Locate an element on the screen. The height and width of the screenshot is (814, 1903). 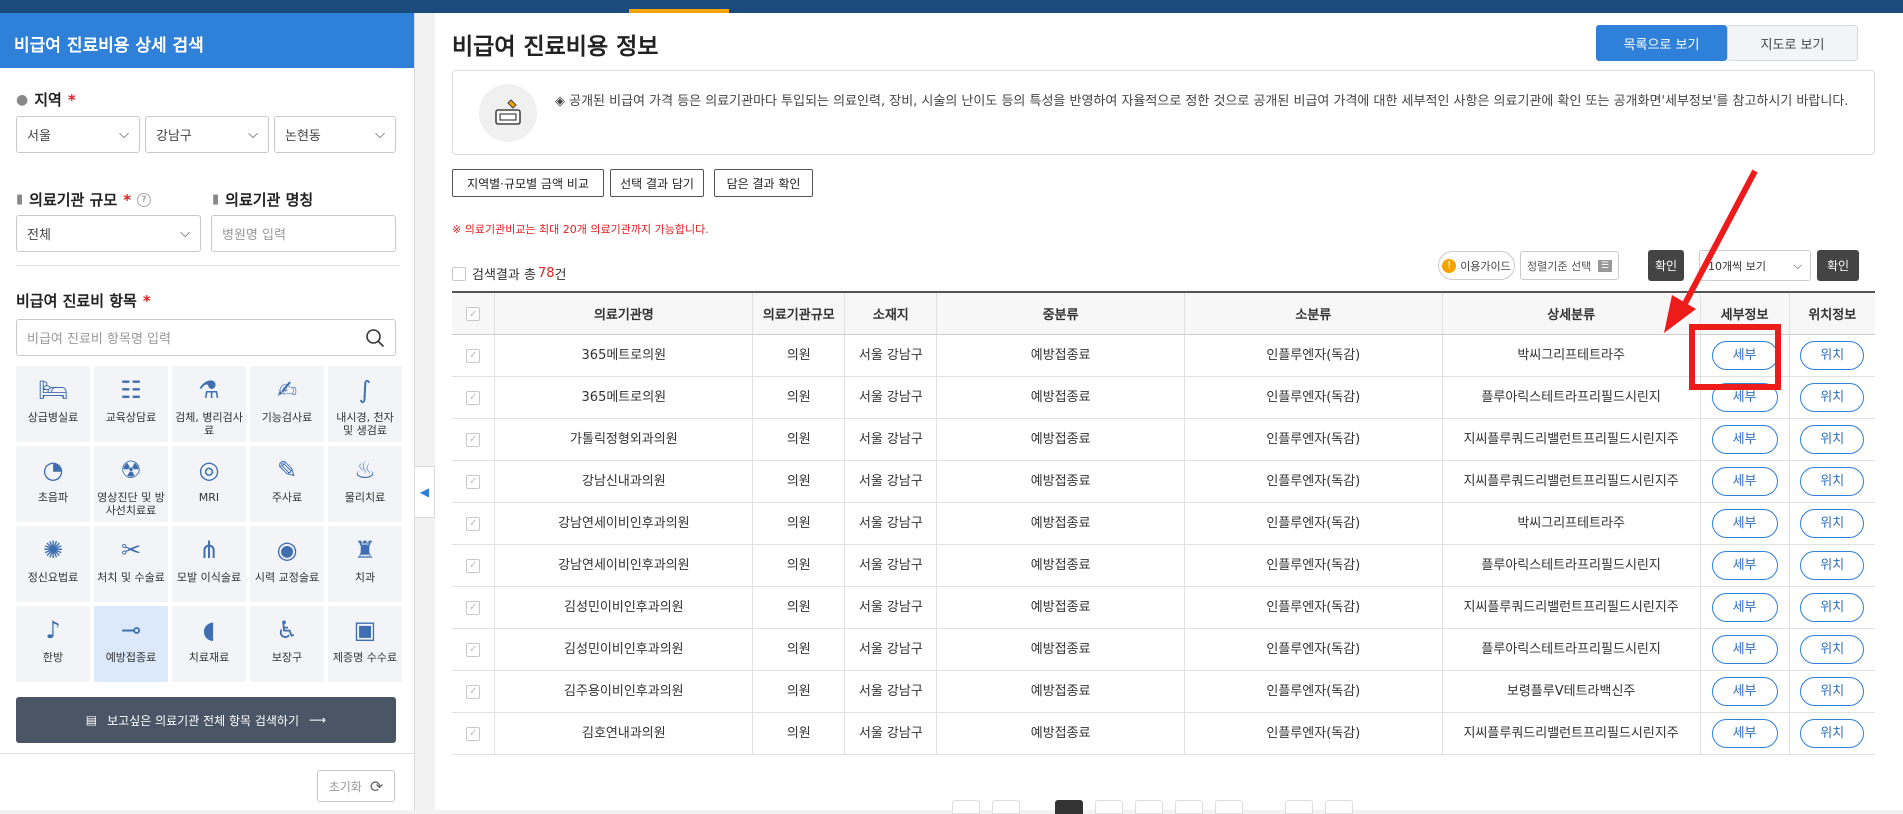
category-tile: ♿ 보장구 is located at coordinates (287, 644).